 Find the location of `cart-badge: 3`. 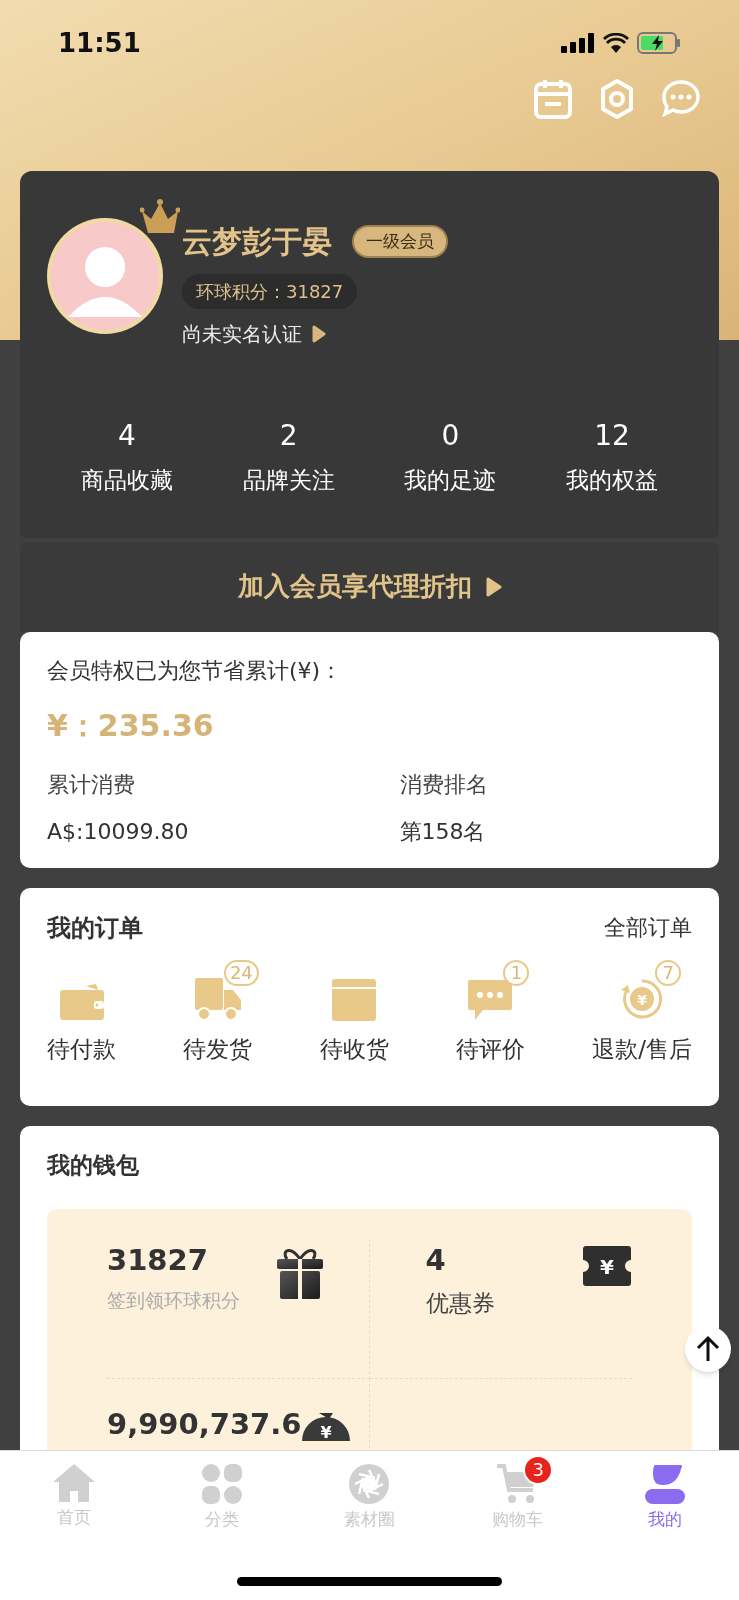

cart-badge: 3 is located at coordinates (538, 1470).